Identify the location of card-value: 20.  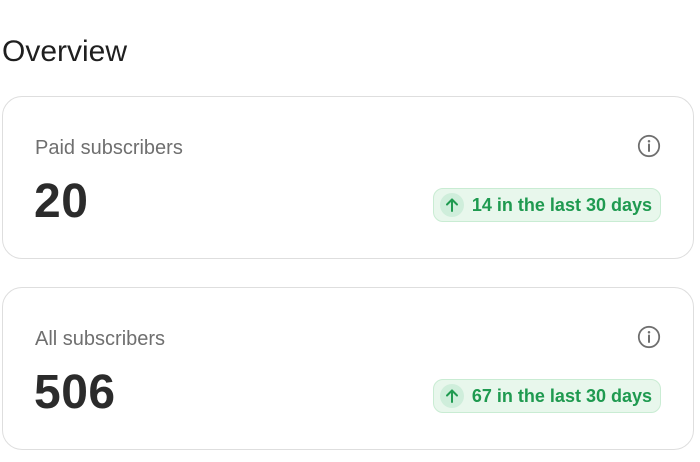
(61, 201).